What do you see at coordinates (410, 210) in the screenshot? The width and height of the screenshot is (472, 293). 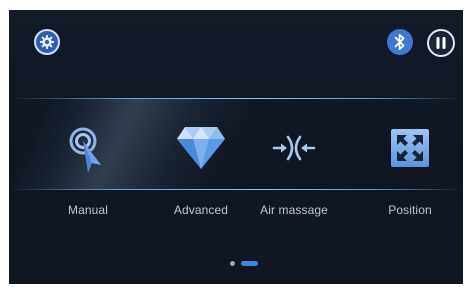 I see `menu-label-position: Position` at bounding box center [410, 210].